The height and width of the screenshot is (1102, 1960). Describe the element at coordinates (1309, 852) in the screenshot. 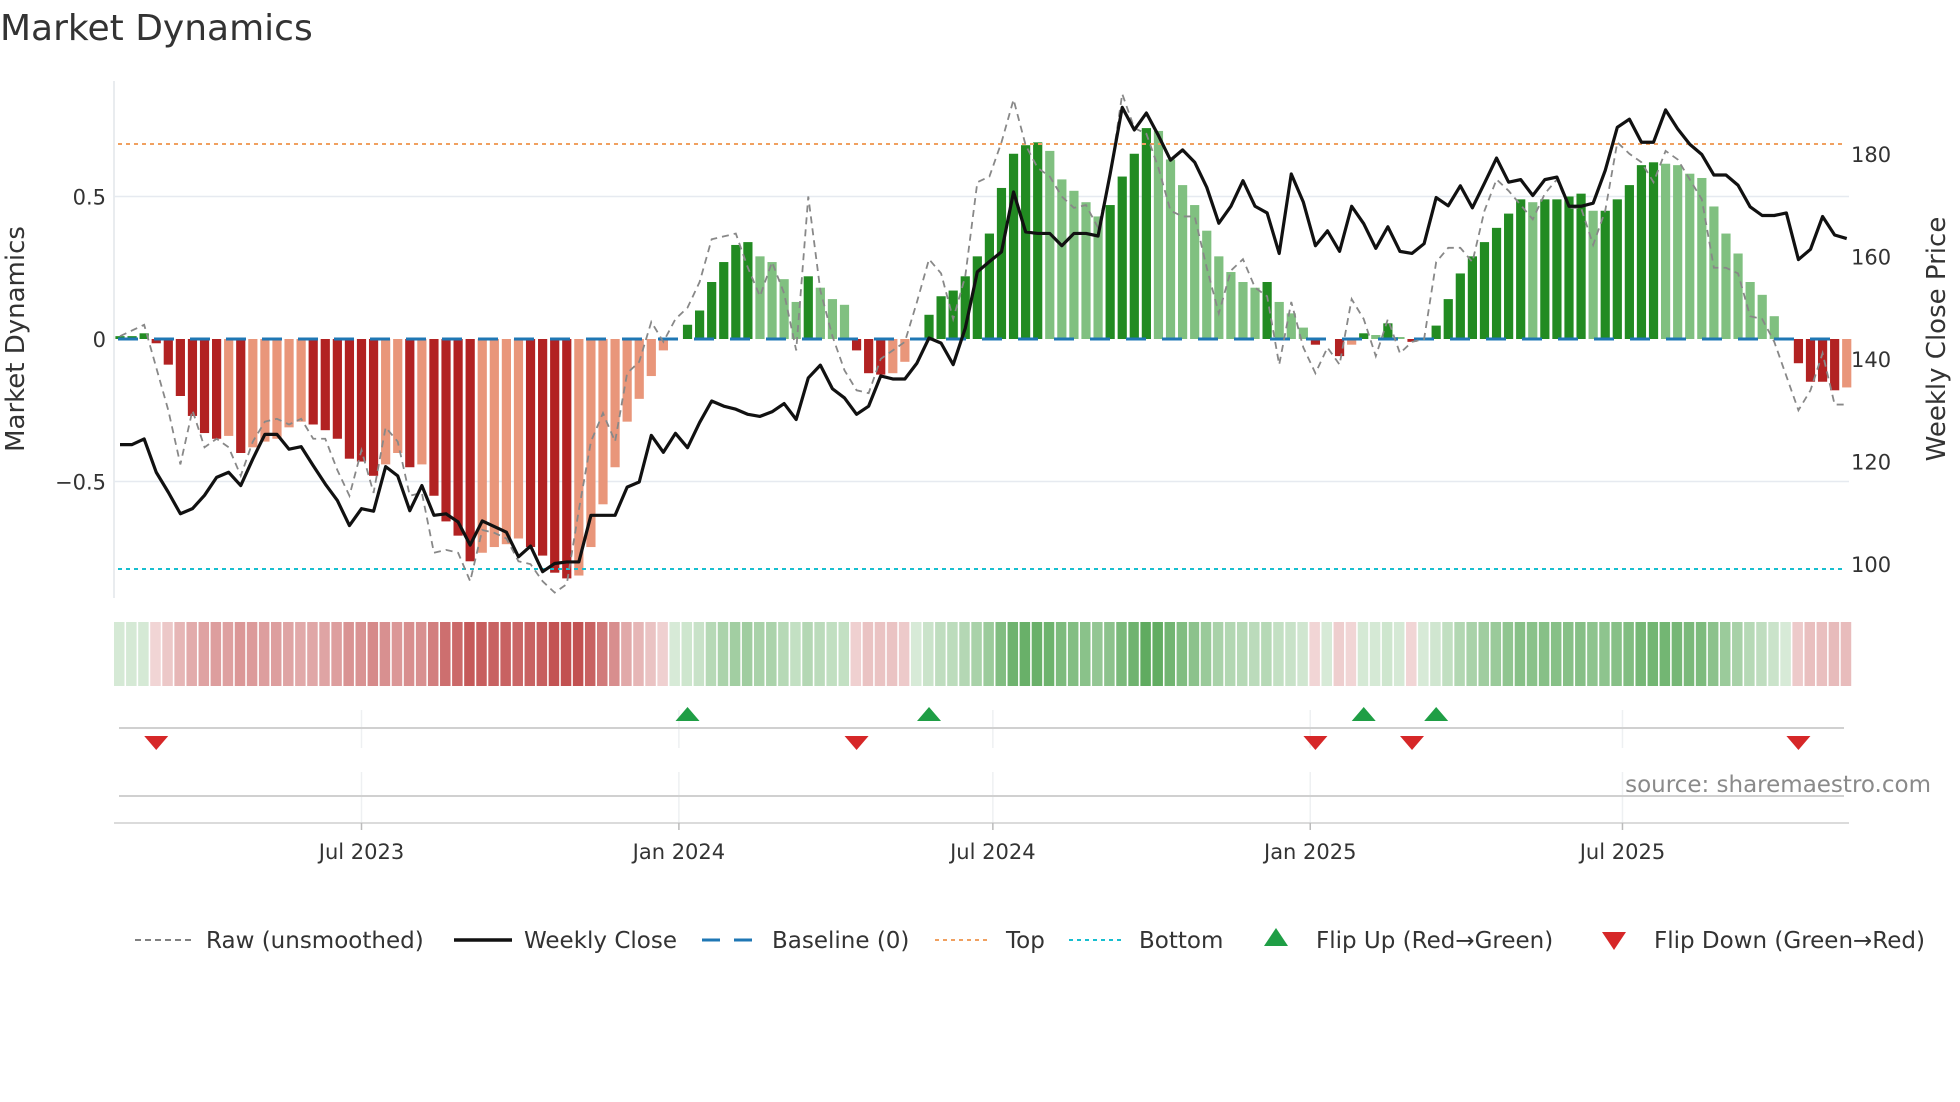

I see `x-tick-label: Jan 2025` at that location.